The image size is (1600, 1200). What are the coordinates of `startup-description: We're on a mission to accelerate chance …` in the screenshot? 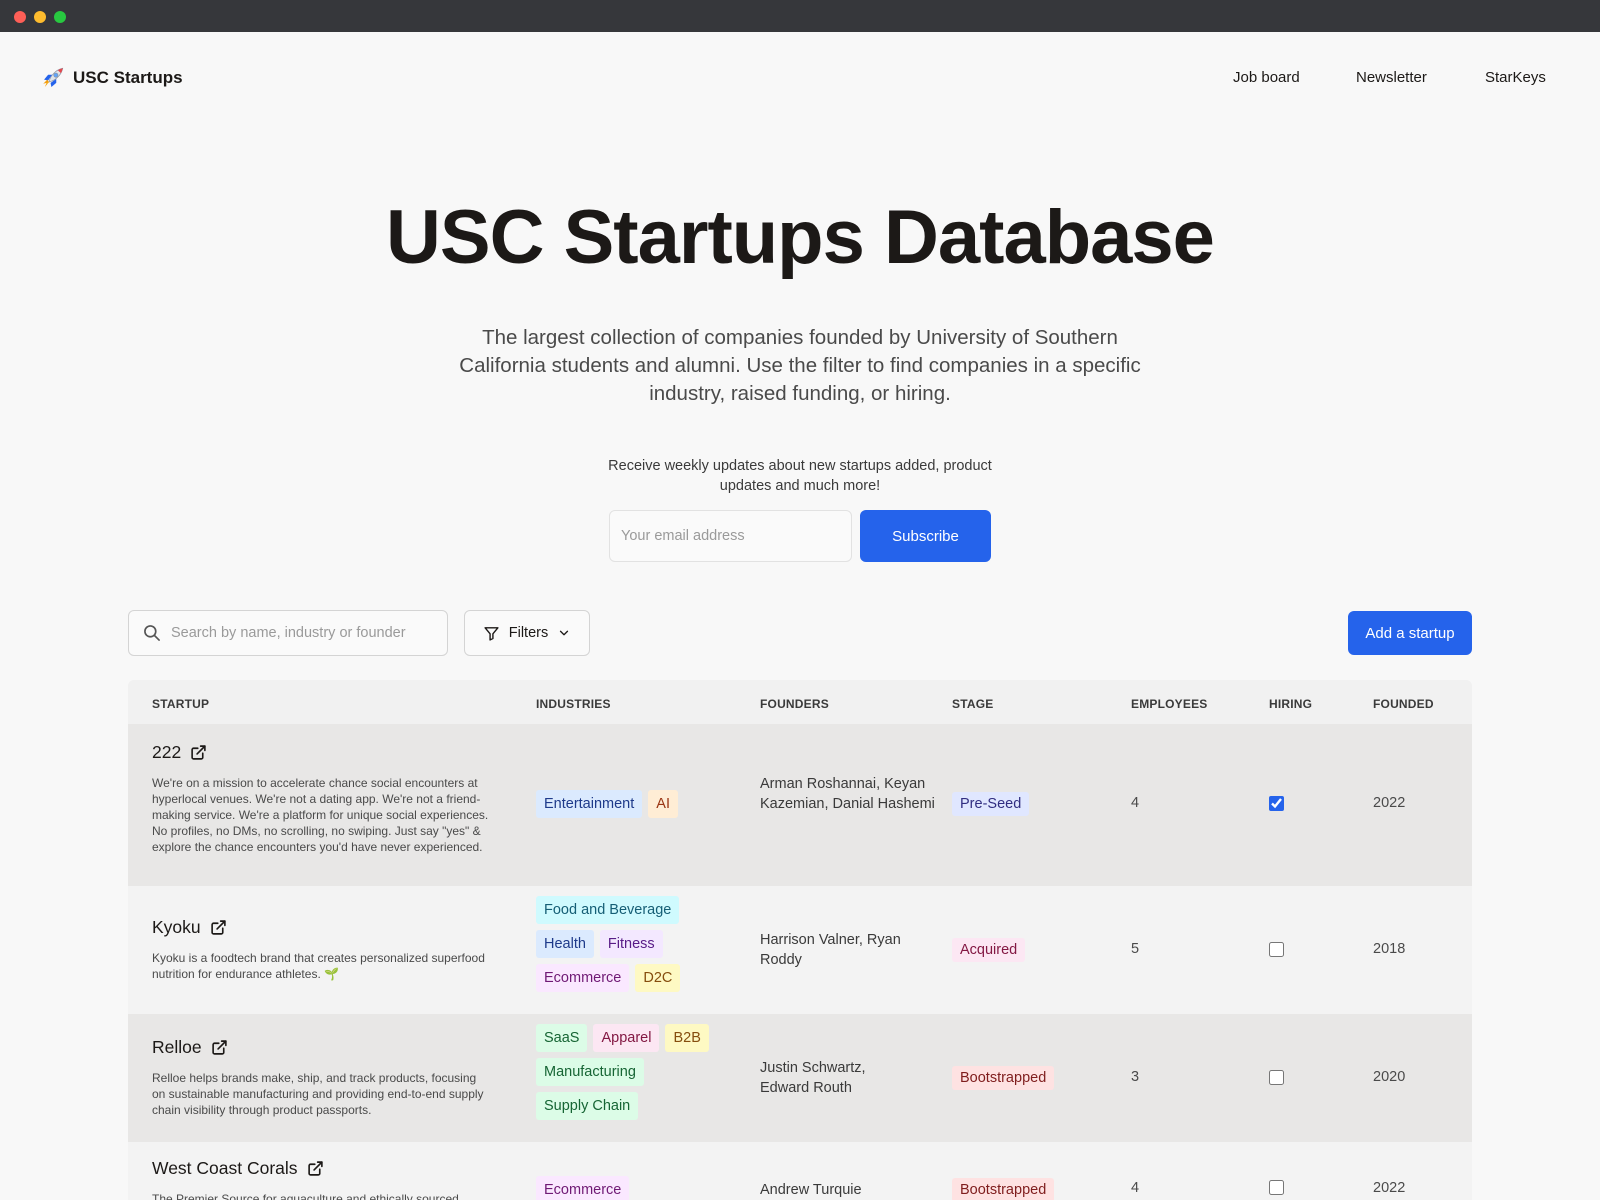 It's located at (320, 815).